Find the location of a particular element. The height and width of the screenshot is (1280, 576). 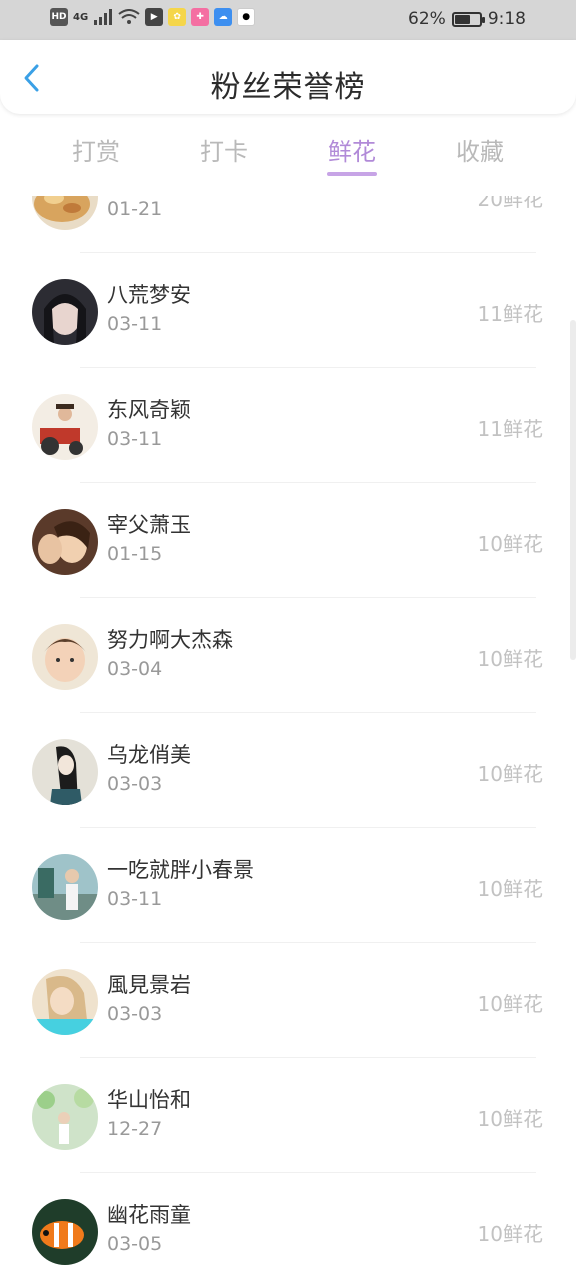

page-title: 粉丝荣誉榜 is located at coordinates (288, 87).